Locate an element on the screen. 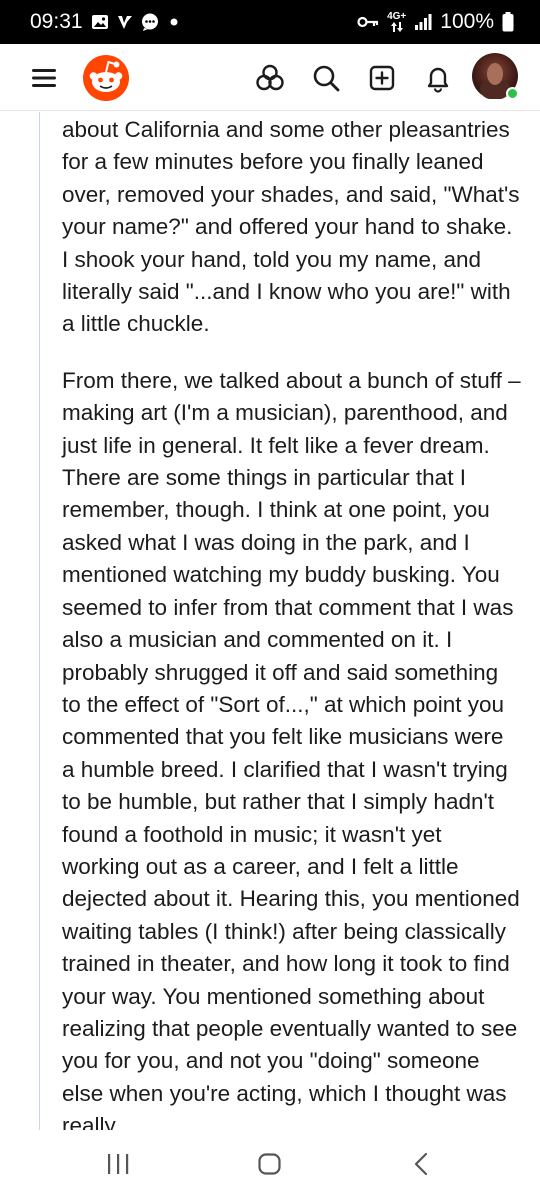 The image size is (540, 1199). status-right: 4G+ 100% is located at coordinates (435, 22).